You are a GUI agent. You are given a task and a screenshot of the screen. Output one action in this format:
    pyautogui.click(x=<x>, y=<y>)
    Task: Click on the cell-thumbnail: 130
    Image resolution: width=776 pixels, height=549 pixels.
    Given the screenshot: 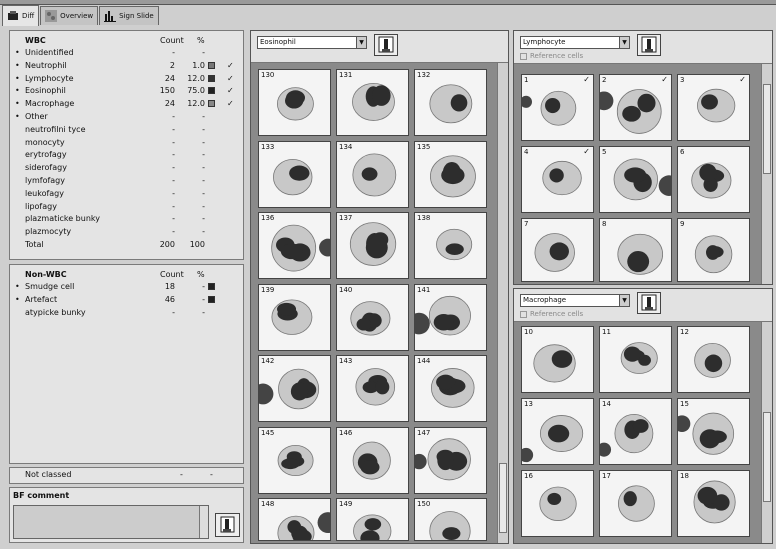 What is the action you would take?
    pyautogui.click(x=294, y=102)
    